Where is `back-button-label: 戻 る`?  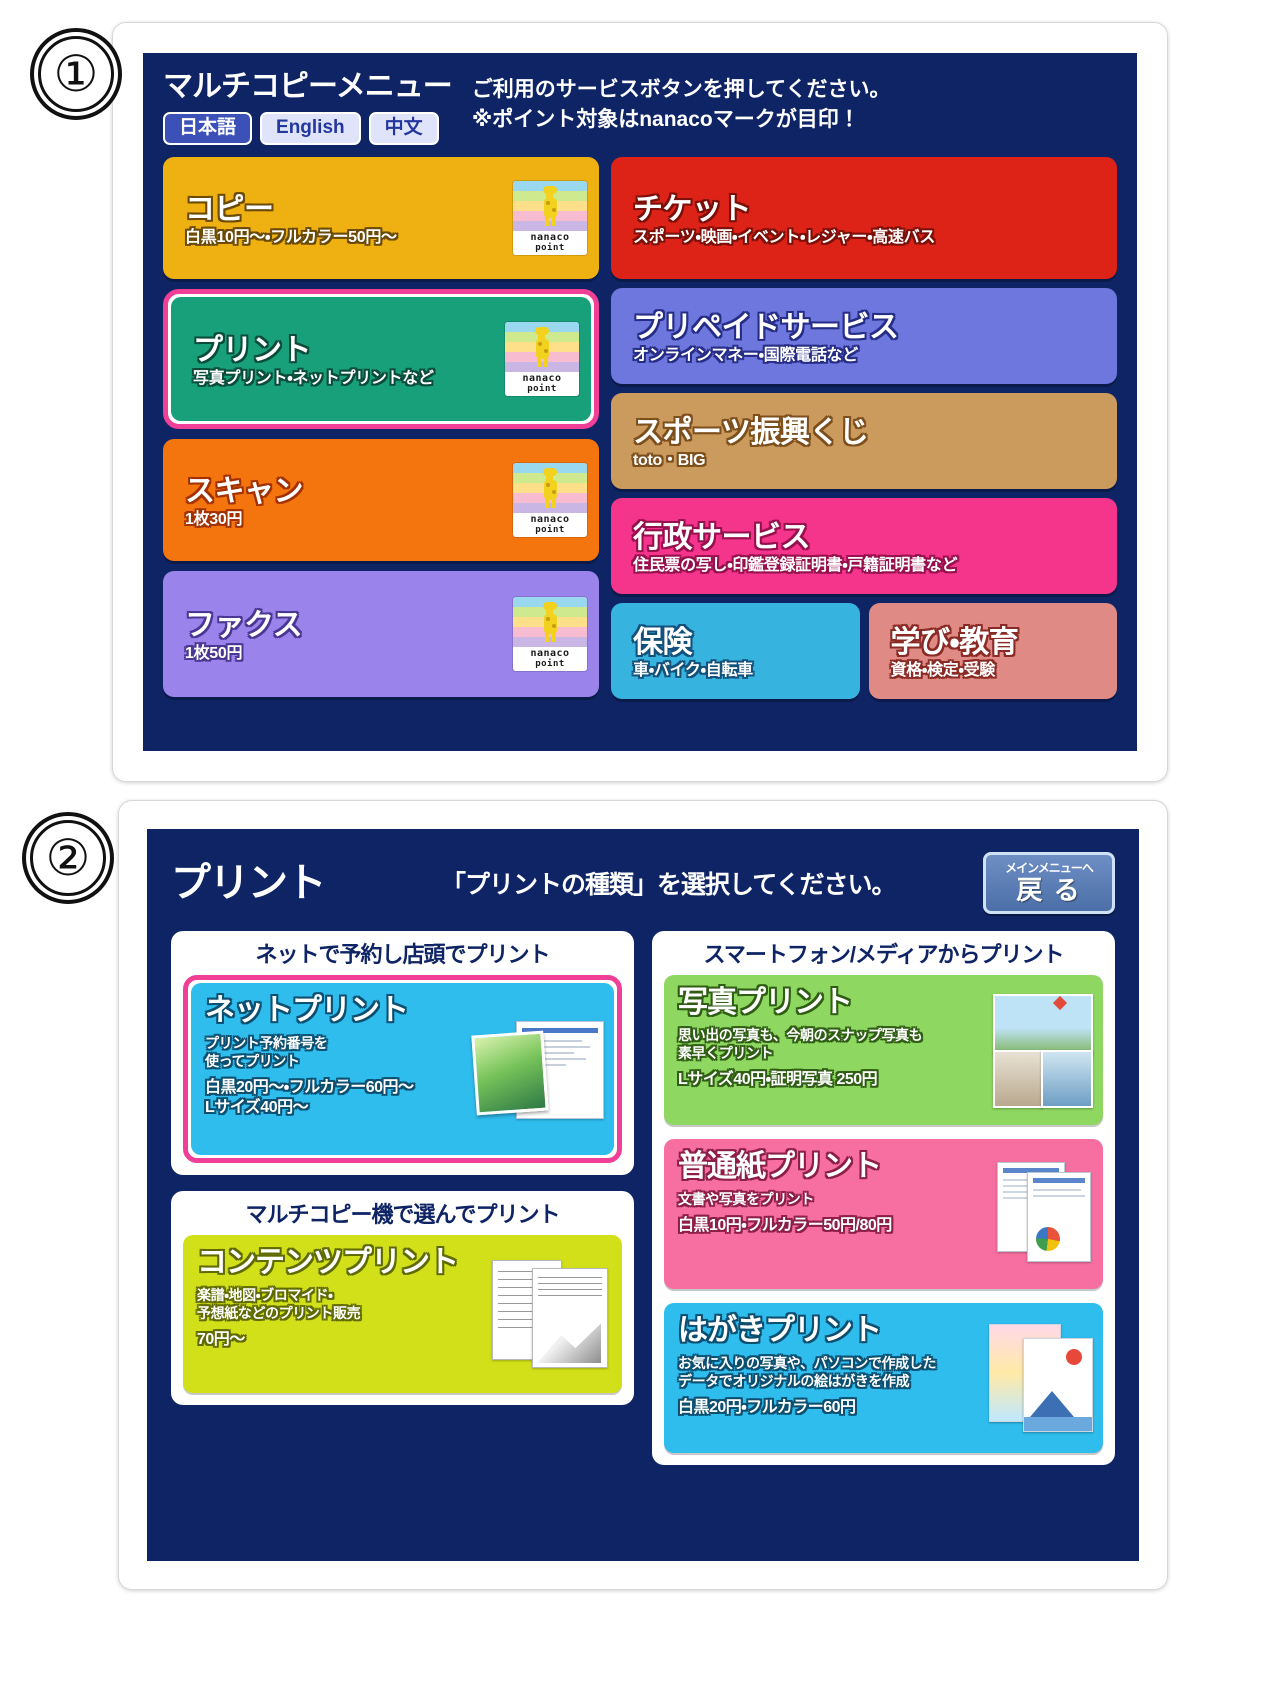
back-button-label: 戻 る is located at coordinates (1049, 889).